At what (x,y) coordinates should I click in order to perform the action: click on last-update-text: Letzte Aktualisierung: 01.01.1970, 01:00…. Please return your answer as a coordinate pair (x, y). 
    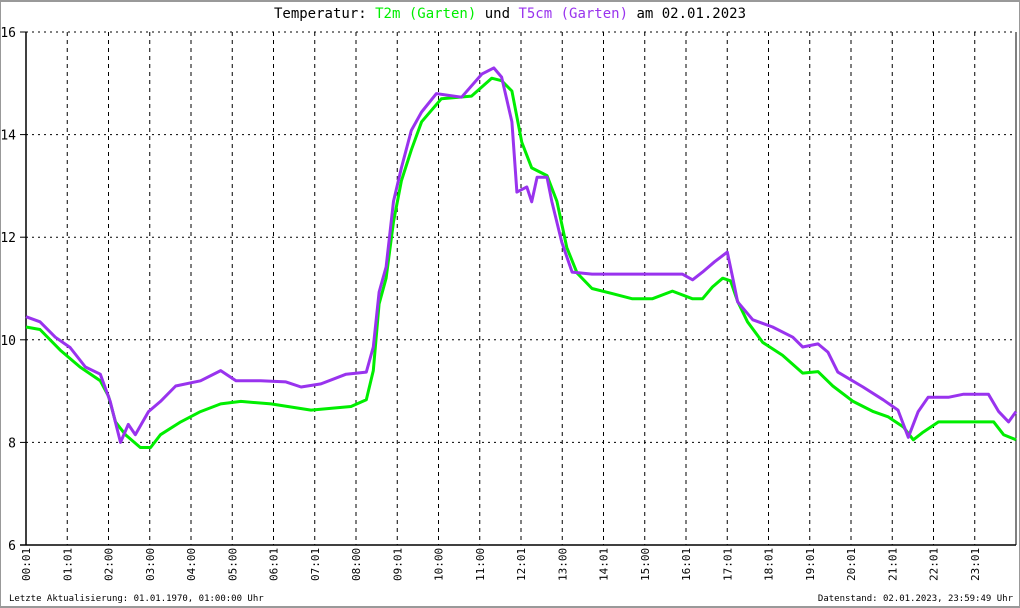
    Looking at the image, I should click on (136, 599).